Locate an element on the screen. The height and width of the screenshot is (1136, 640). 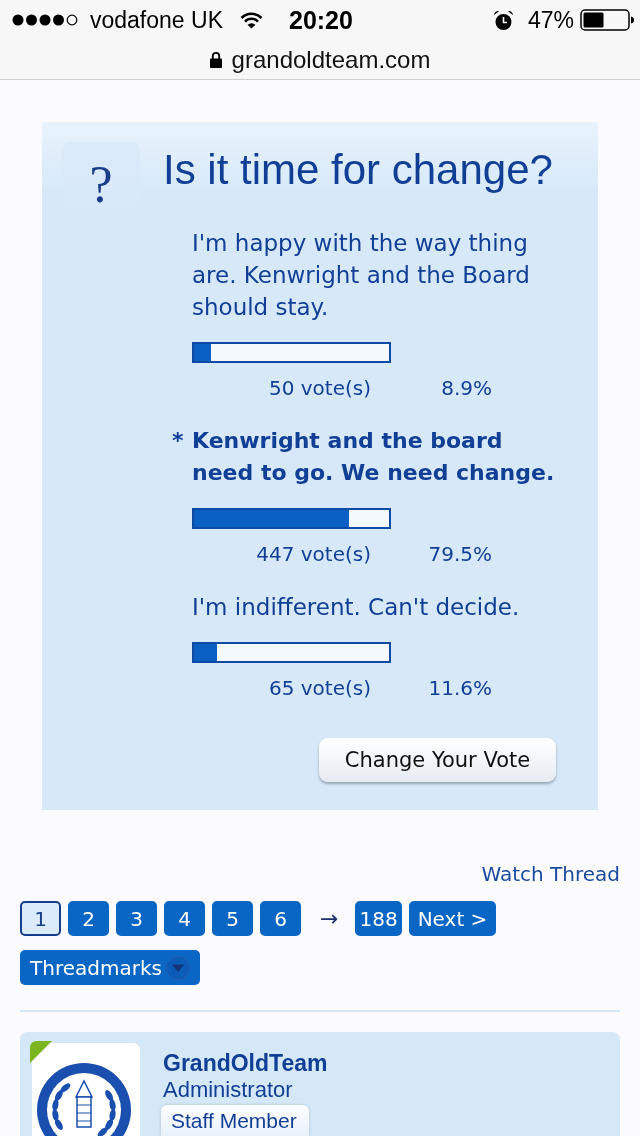
carrier-name: vodafone UK is located at coordinates (156, 20).